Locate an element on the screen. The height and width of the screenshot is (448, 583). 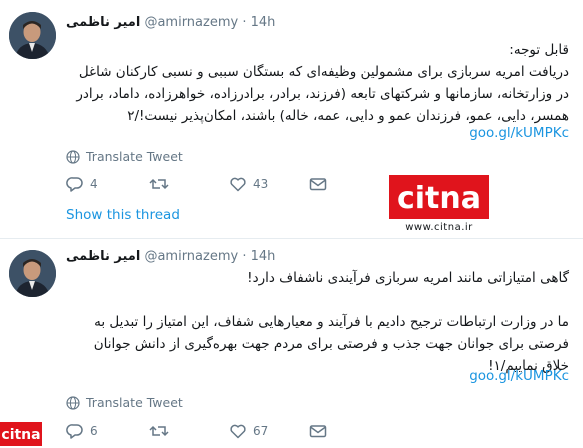
like-button: 67 is located at coordinates (248, 431).